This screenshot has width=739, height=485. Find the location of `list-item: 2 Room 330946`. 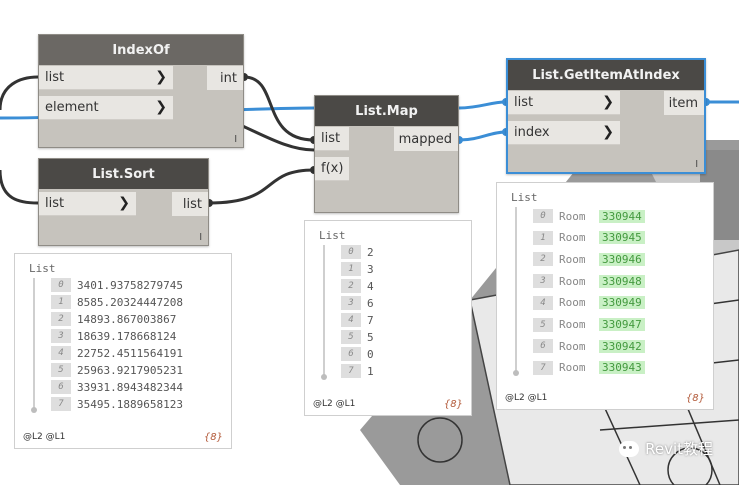

list-item: 2 Room 330946 is located at coordinates (589, 259).